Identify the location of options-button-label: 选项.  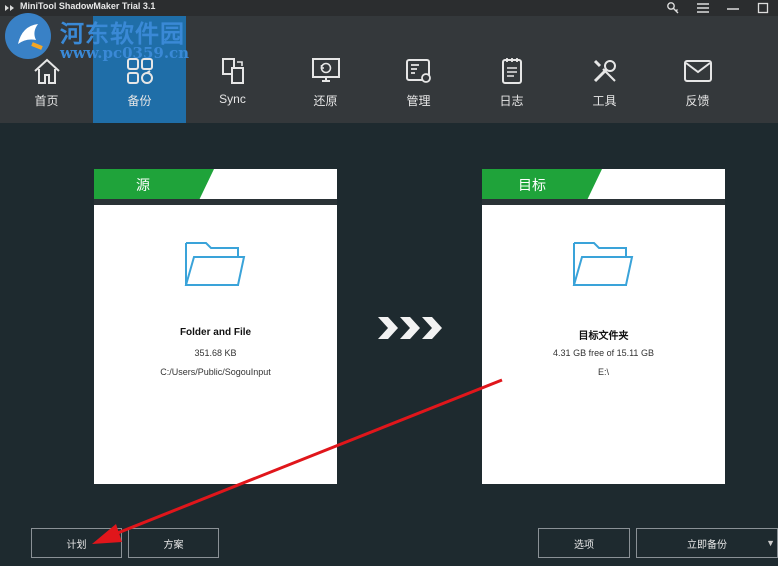
(584, 545).